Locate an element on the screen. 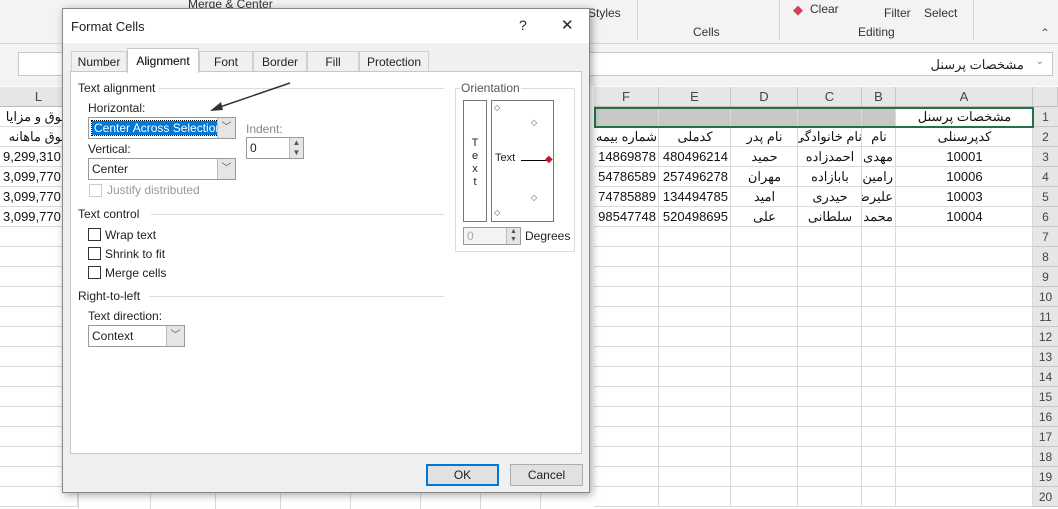  cell-E16 is located at coordinates (695, 417).